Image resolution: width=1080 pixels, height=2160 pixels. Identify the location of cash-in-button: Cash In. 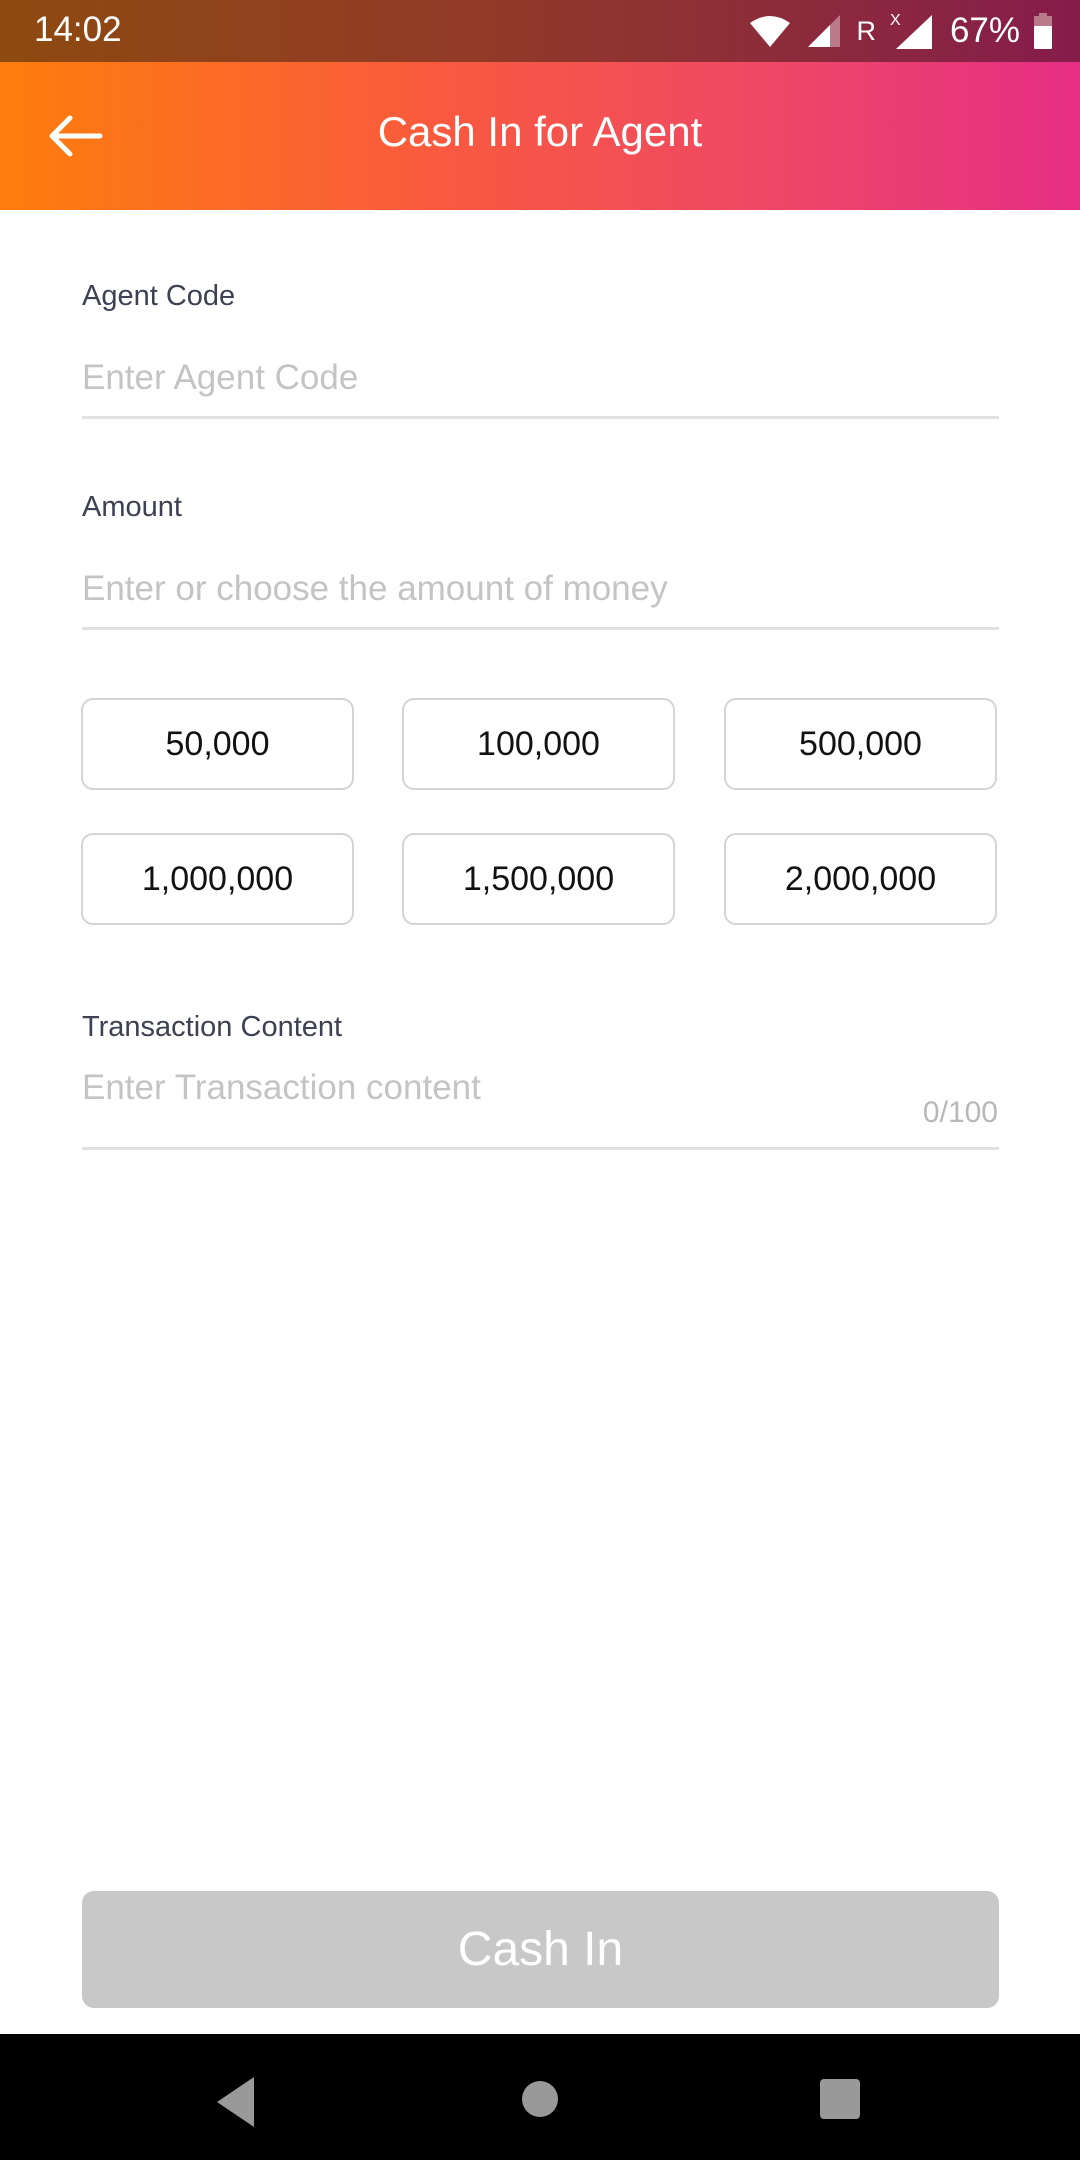
(540, 1949).